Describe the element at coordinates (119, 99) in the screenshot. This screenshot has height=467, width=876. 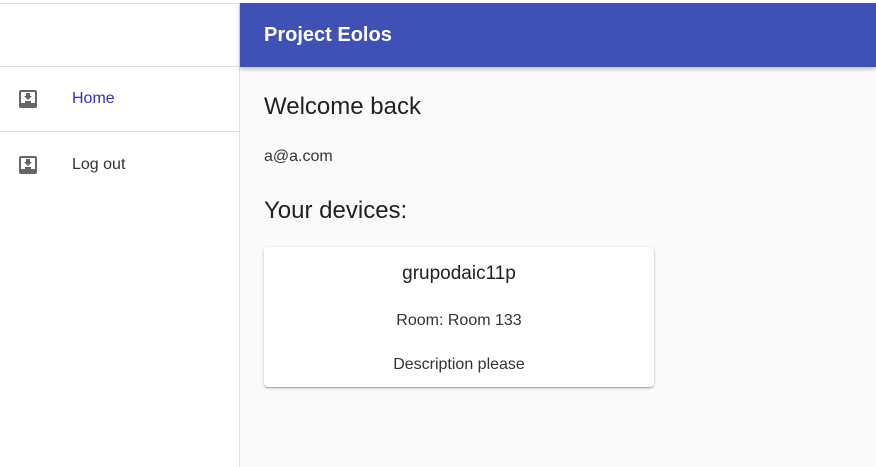
I see `sidebar-item-home: Home` at that location.